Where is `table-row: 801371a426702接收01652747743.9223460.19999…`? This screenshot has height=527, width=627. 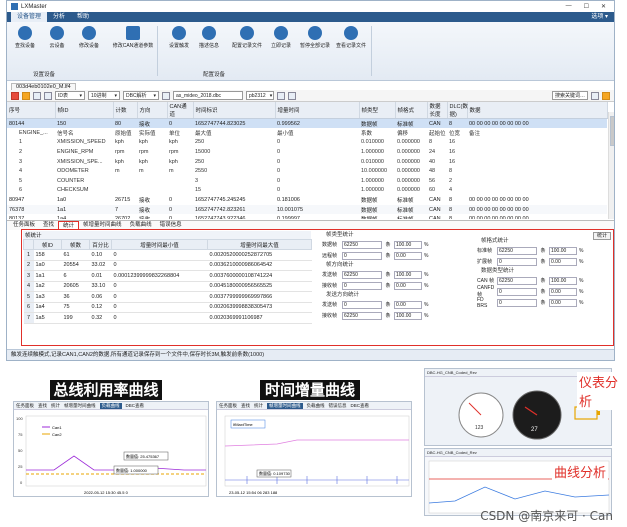
table-row: 801371a426702接收01652747743.9223460.19999… is located at coordinates (307, 216).